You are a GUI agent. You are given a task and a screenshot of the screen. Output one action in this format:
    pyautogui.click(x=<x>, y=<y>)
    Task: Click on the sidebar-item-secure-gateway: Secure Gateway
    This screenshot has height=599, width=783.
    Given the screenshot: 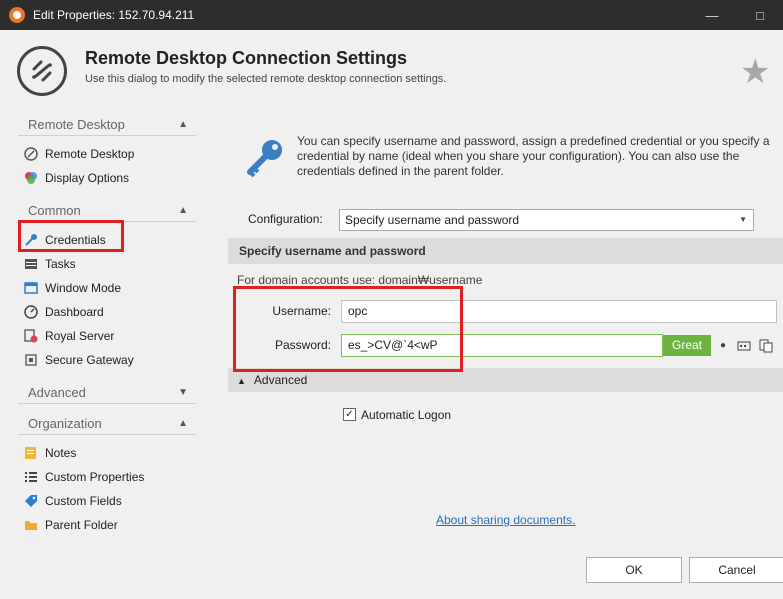 What is the action you would take?
    pyautogui.click(x=79, y=360)
    